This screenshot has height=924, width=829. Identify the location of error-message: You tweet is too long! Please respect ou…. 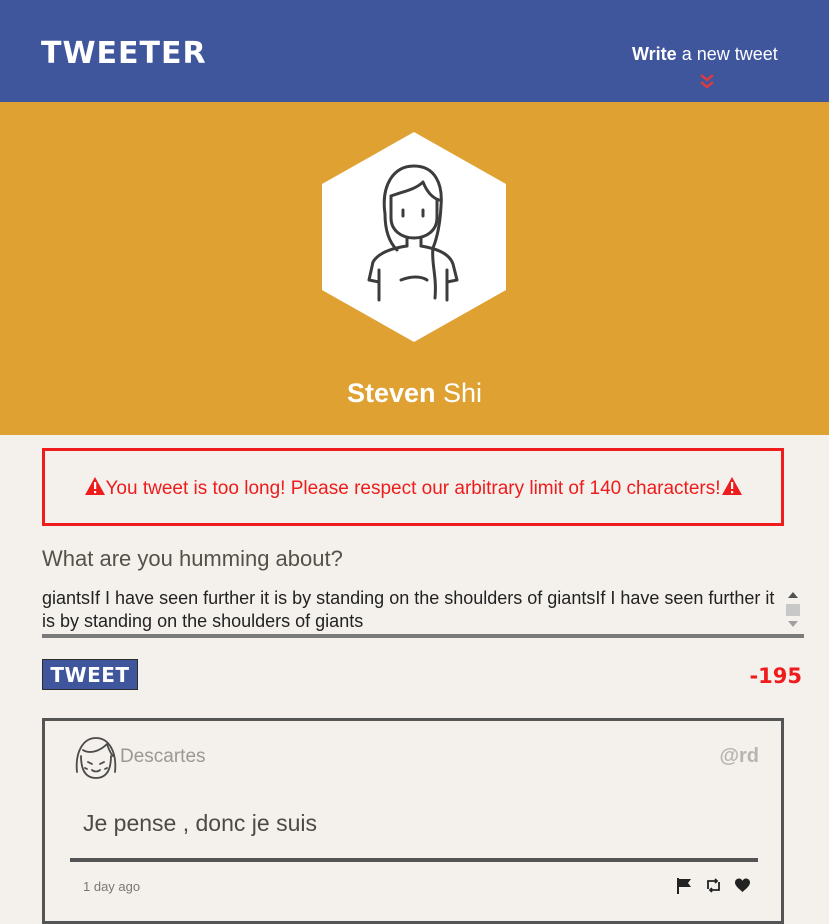
(413, 488).